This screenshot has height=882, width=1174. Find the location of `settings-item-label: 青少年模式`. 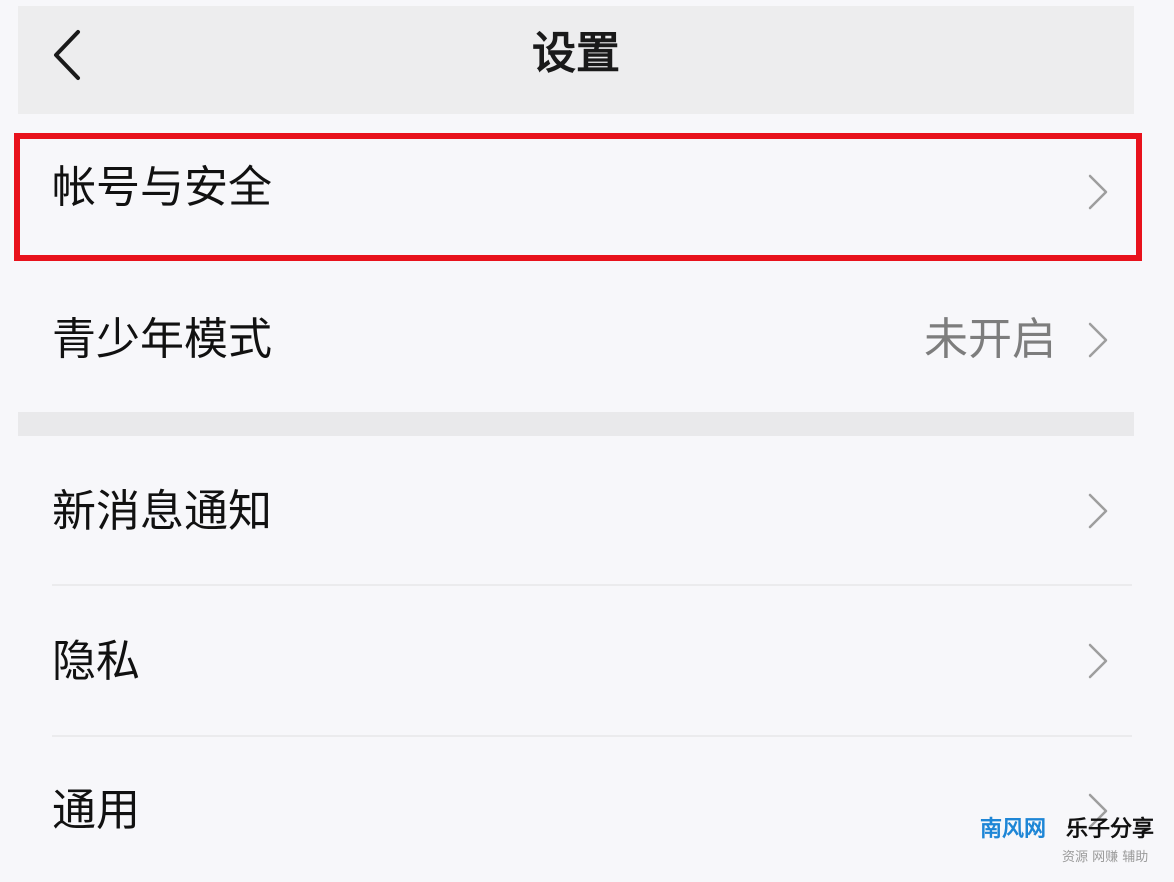

settings-item-label: 青少年模式 is located at coordinates (162, 339).